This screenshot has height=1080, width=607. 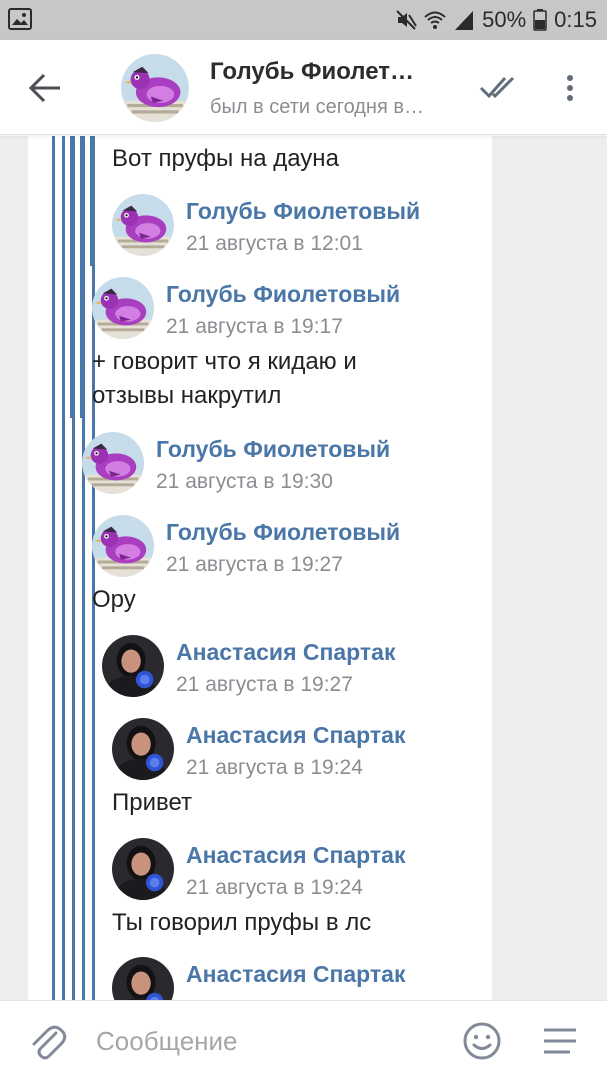 What do you see at coordinates (20, 19) in the screenshot?
I see `image-icon` at bounding box center [20, 19].